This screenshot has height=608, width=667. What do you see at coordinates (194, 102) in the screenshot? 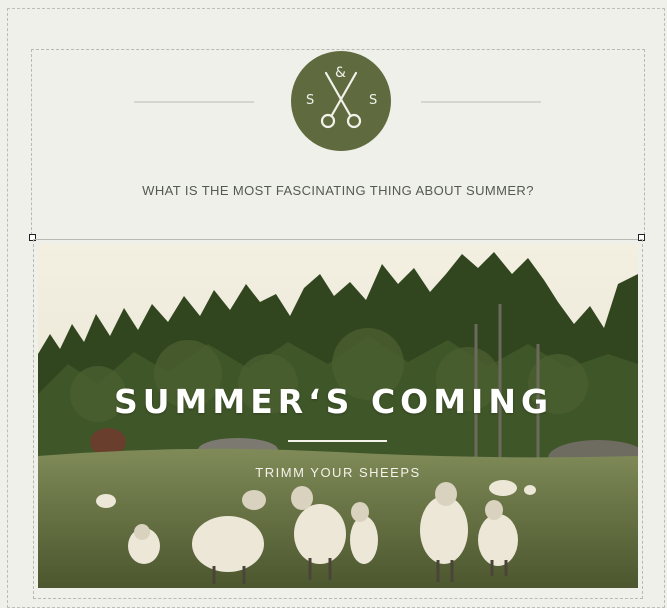
I see `header-divider-left` at bounding box center [194, 102].